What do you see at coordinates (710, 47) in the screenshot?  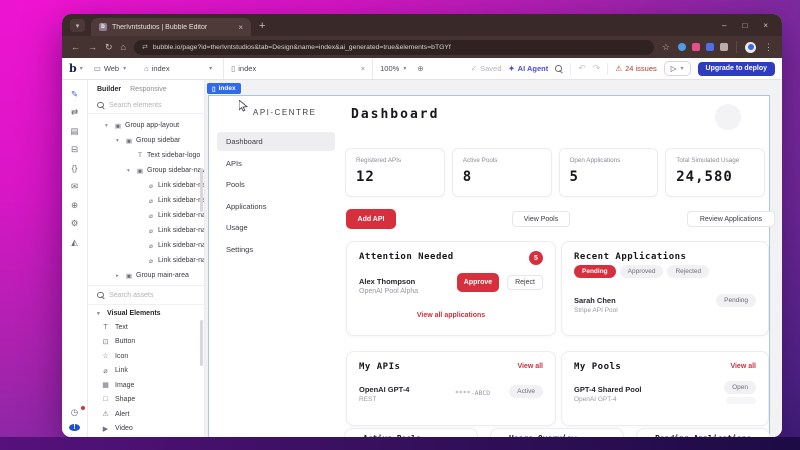 I see `extension-icon-indigo` at bounding box center [710, 47].